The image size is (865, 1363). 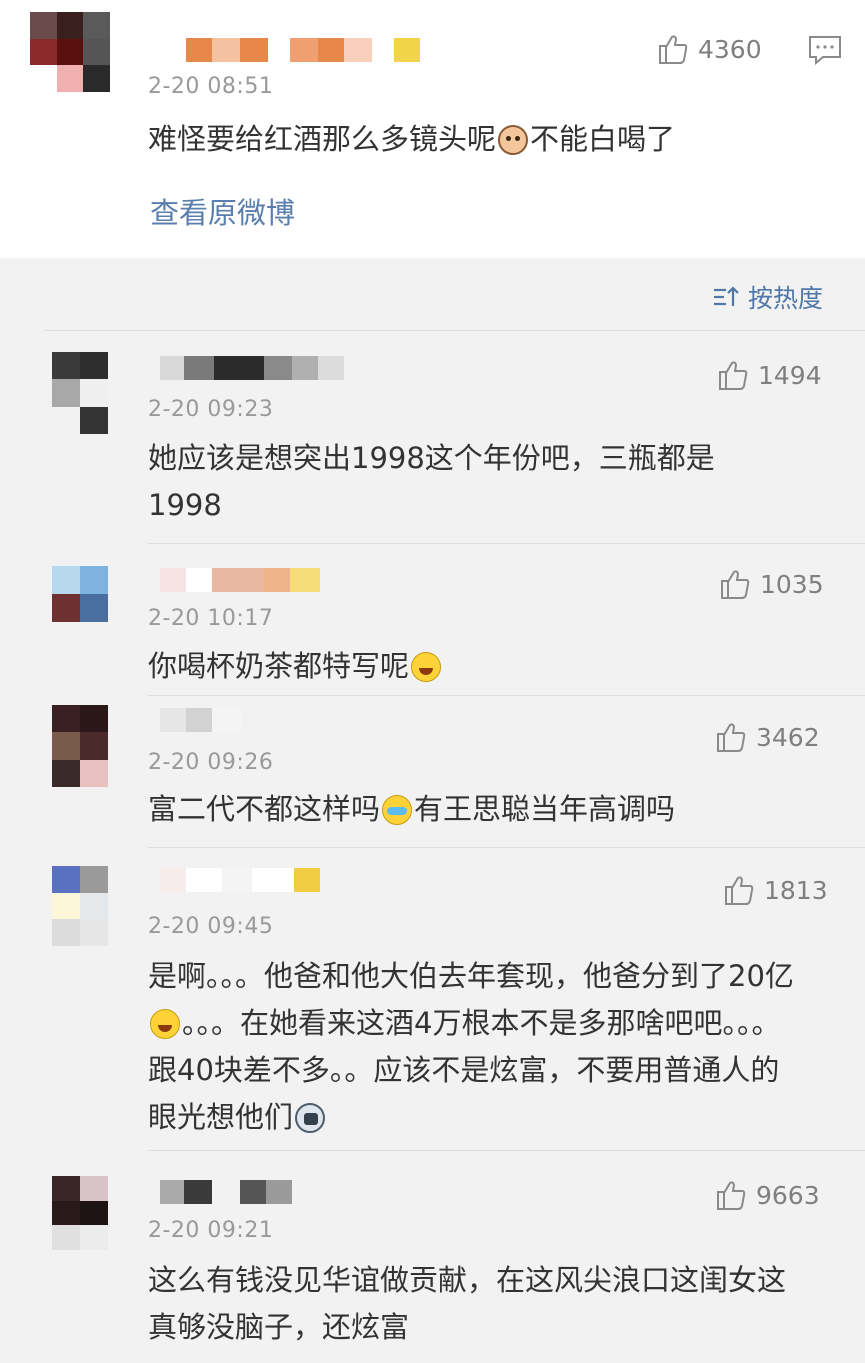 What do you see at coordinates (211, 618) in the screenshot?
I see `comment-time: 2-20 10:17` at bounding box center [211, 618].